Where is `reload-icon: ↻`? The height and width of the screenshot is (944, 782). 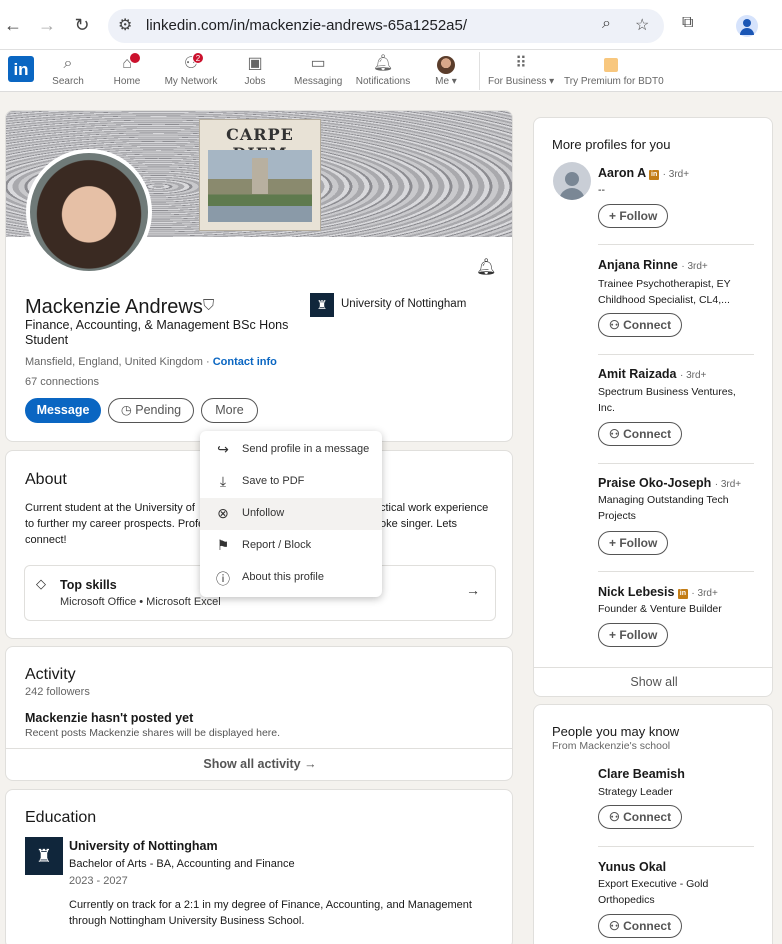 reload-icon: ↻ is located at coordinates (82, 25).